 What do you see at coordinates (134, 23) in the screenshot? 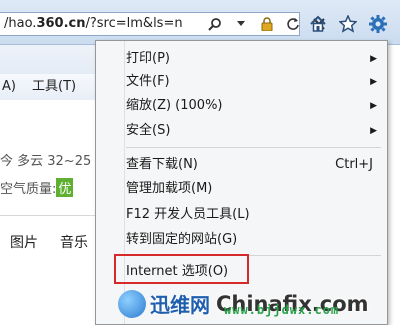
I see `url-suffix: /?src=lm&ls=n` at bounding box center [134, 23].